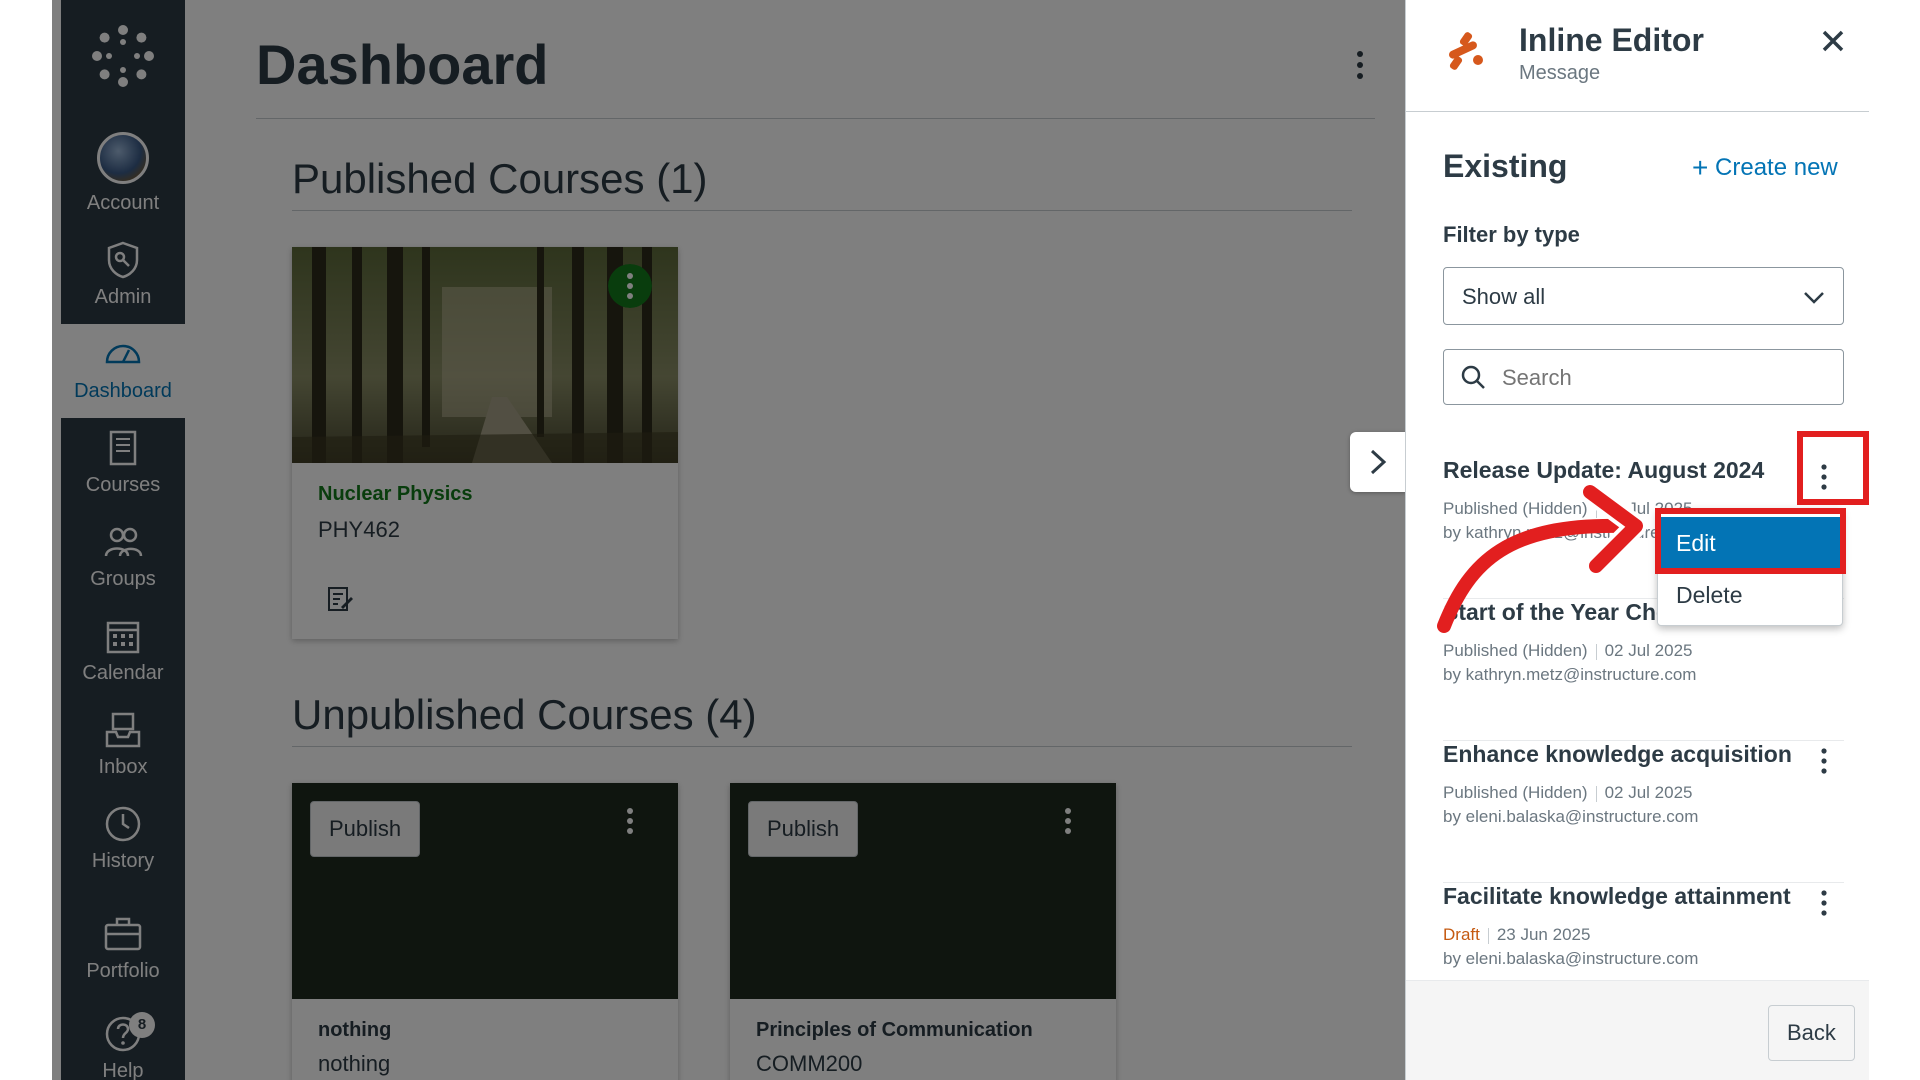 The width and height of the screenshot is (1920, 1080). What do you see at coordinates (1617, 754) in the screenshot?
I see `message-title: Enhance knowledge acquisition` at bounding box center [1617, 754].